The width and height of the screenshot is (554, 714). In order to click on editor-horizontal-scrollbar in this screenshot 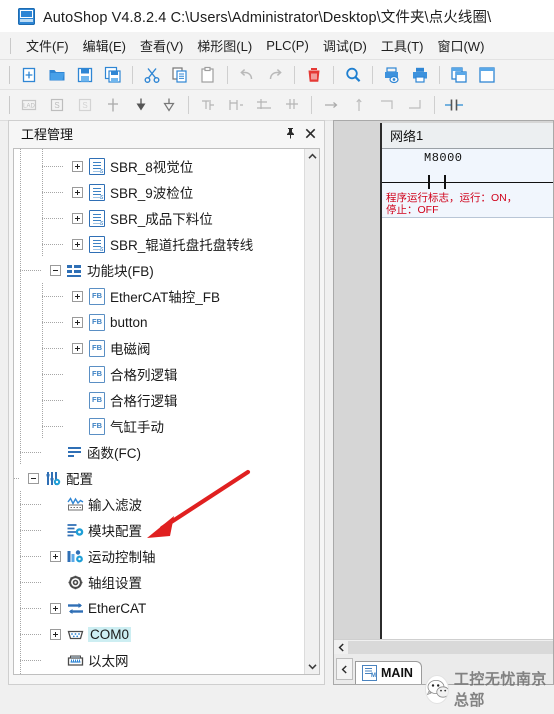, I will do `click(443, 646)`.